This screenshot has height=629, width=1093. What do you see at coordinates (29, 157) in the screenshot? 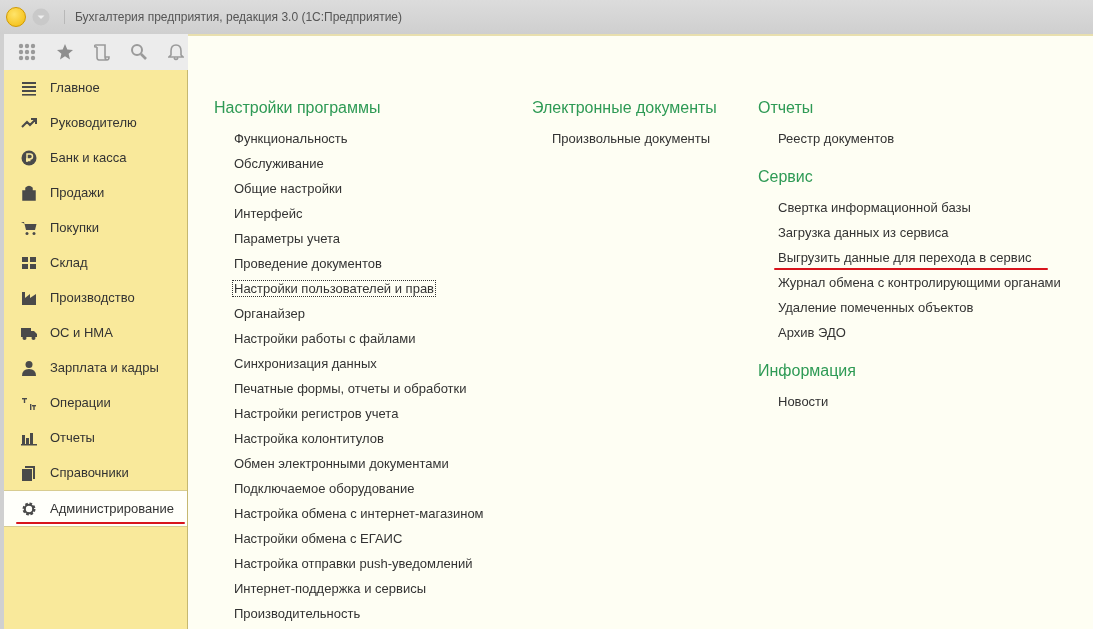
I see `ruble-coin-icon` at bounding box center [29, 157].